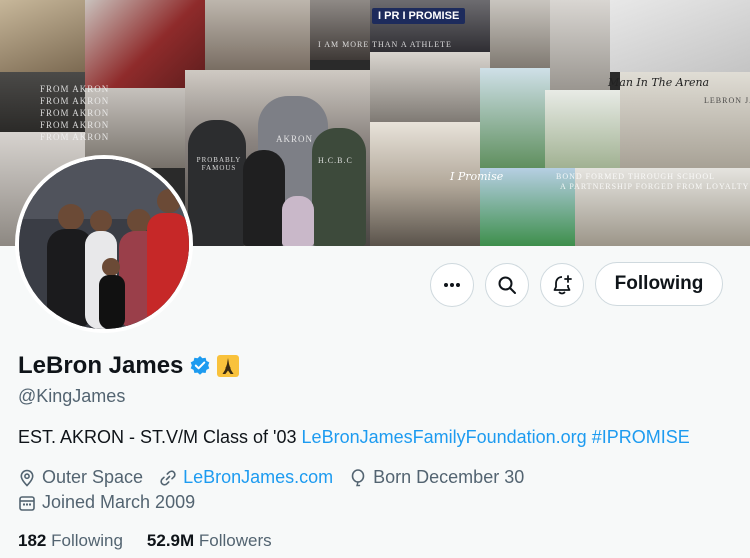 The width and height of the screenshot is (750, 558). I want to click on banner-more-than-text: I AM MORE THAN A ATHLETE, so click(385, 44).